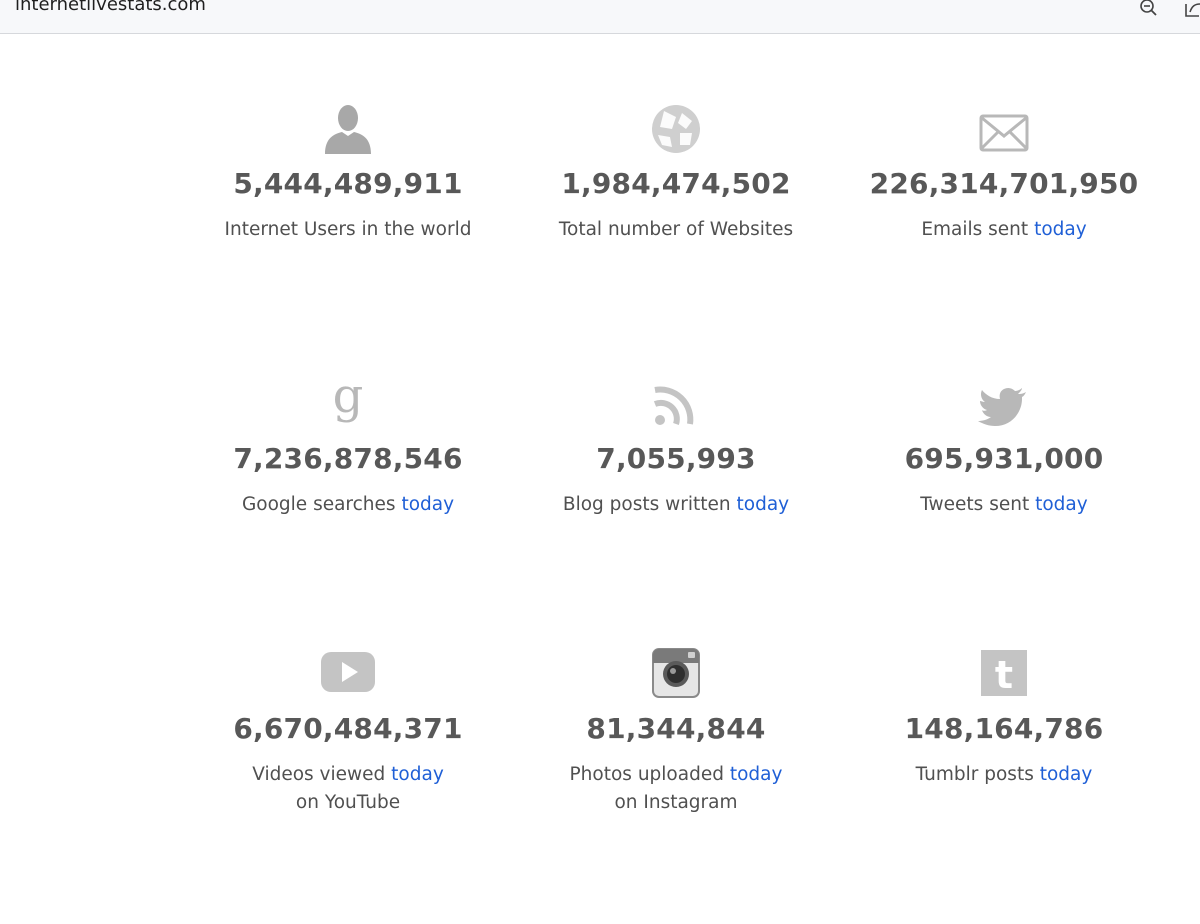  Describe the element at coordinates (348, 728) in the screenshot. I see `stat-value: 6,670,484,371` at that location.